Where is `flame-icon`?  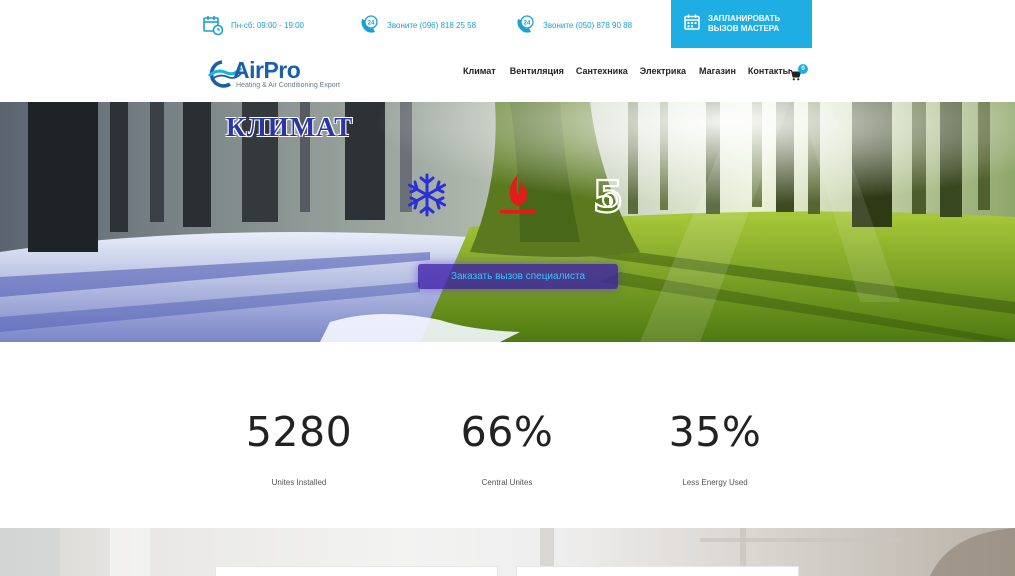 flame-icon is located at coordinates (518, 197).